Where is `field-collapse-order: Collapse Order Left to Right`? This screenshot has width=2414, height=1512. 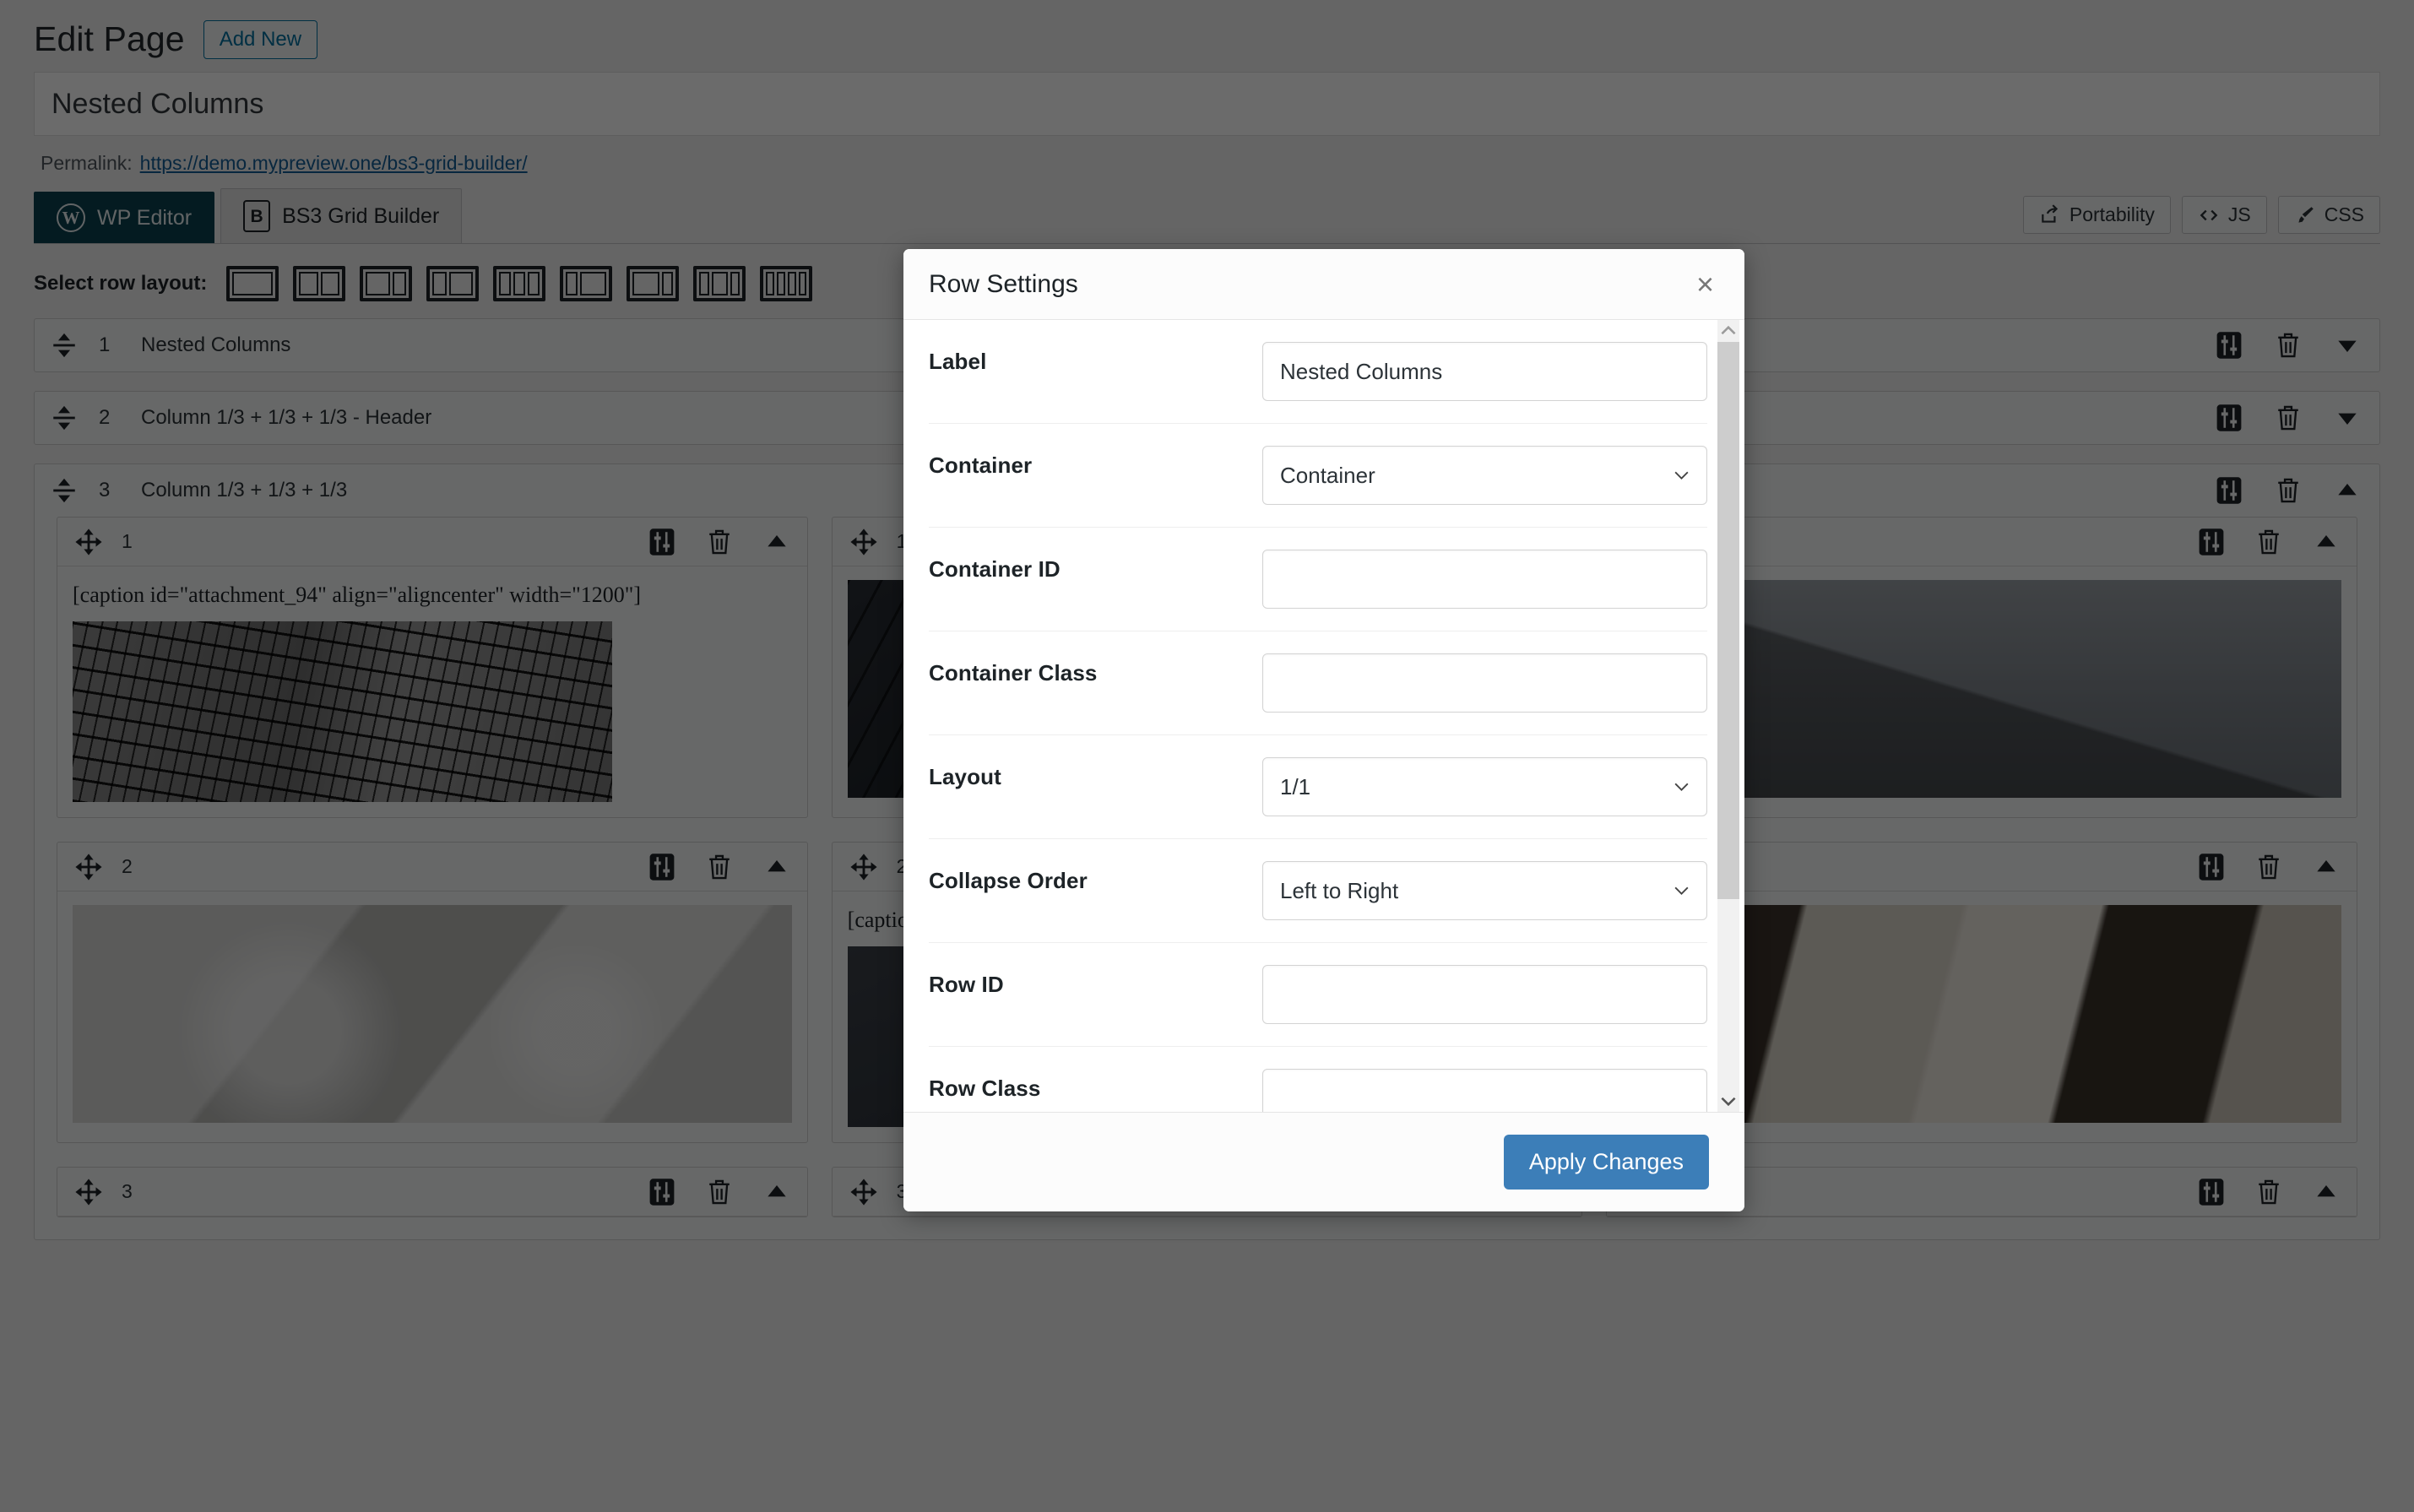 field-collapse-order: Collapse Order Left to Right is located at coordinates (1318, 891).